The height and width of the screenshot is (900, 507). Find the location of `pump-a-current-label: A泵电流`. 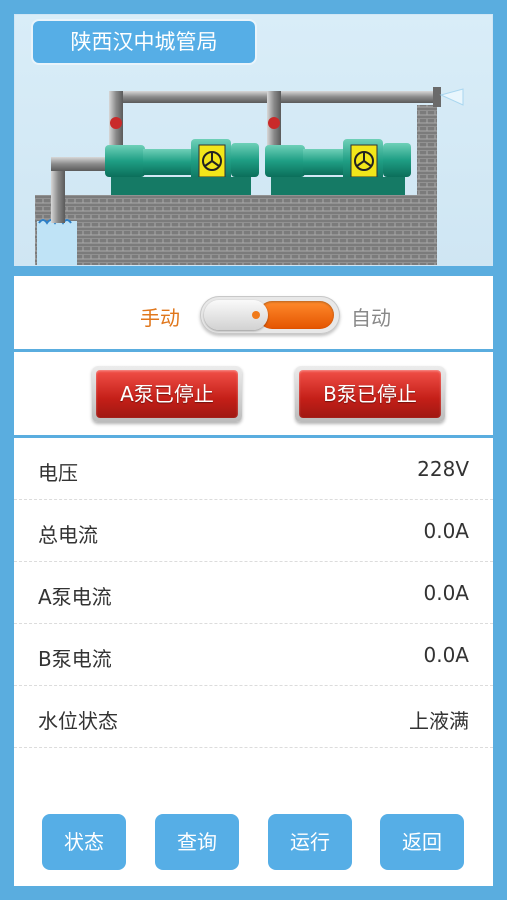

pump-a-current-label: A泵电流 is located at coordinates (75, 597).